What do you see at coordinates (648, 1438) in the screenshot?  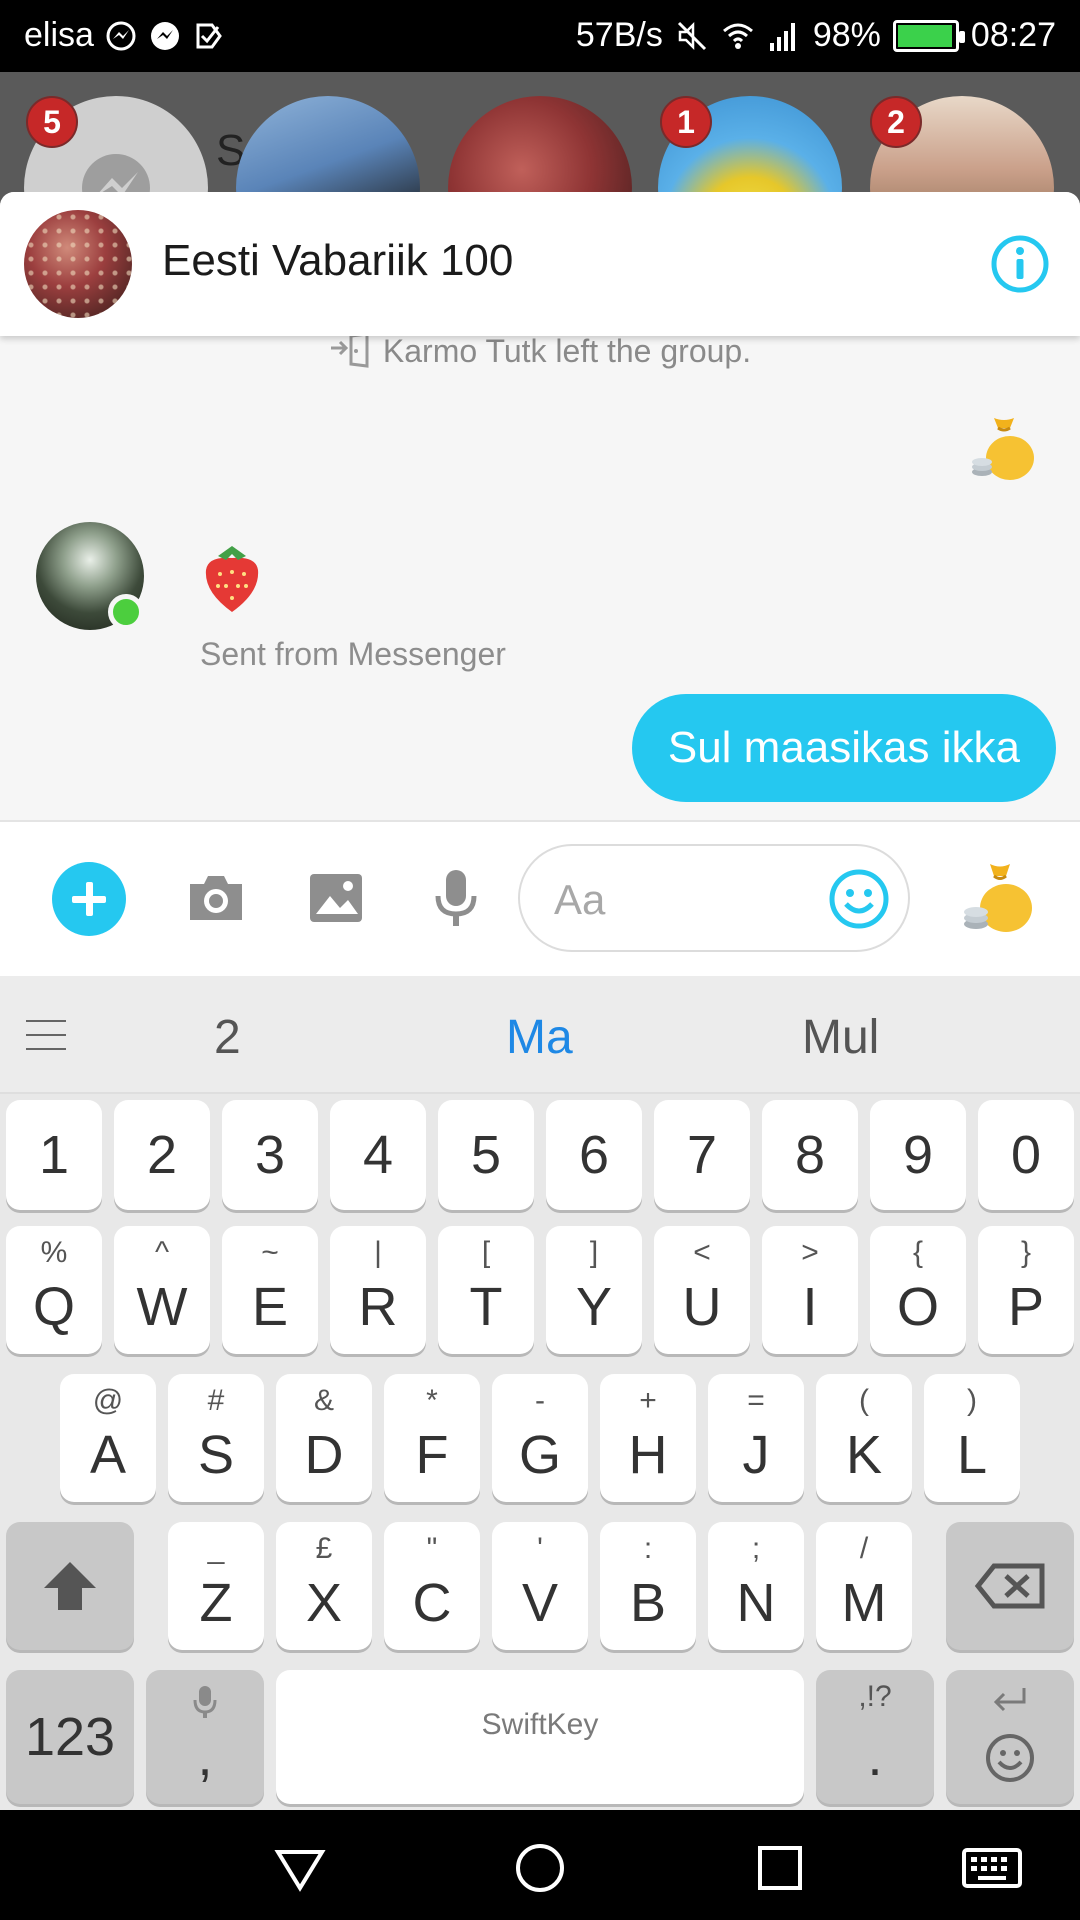 I see `key-h: + H` at bounding box center [648, 1438].